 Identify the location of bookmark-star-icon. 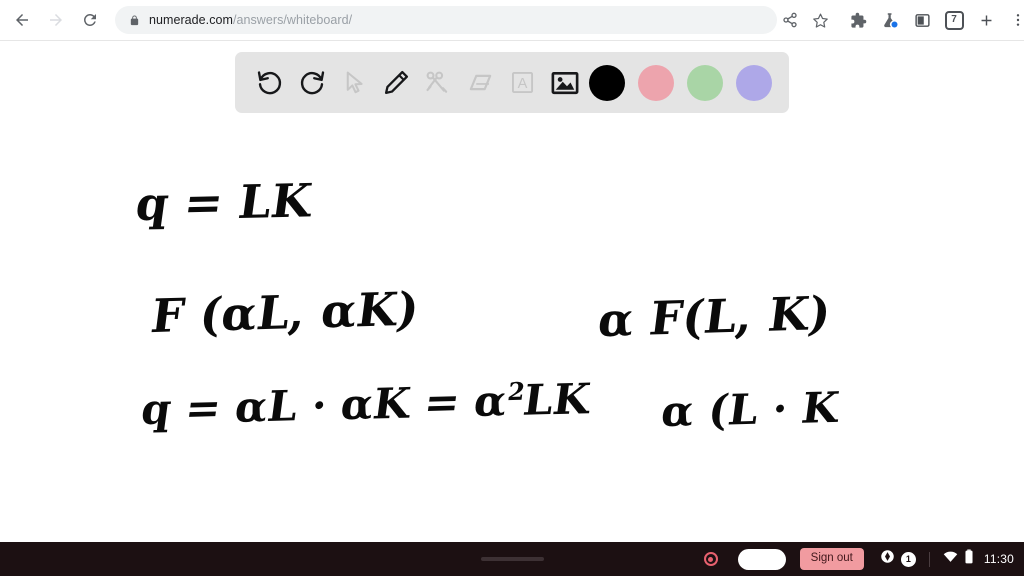
(820, 20).